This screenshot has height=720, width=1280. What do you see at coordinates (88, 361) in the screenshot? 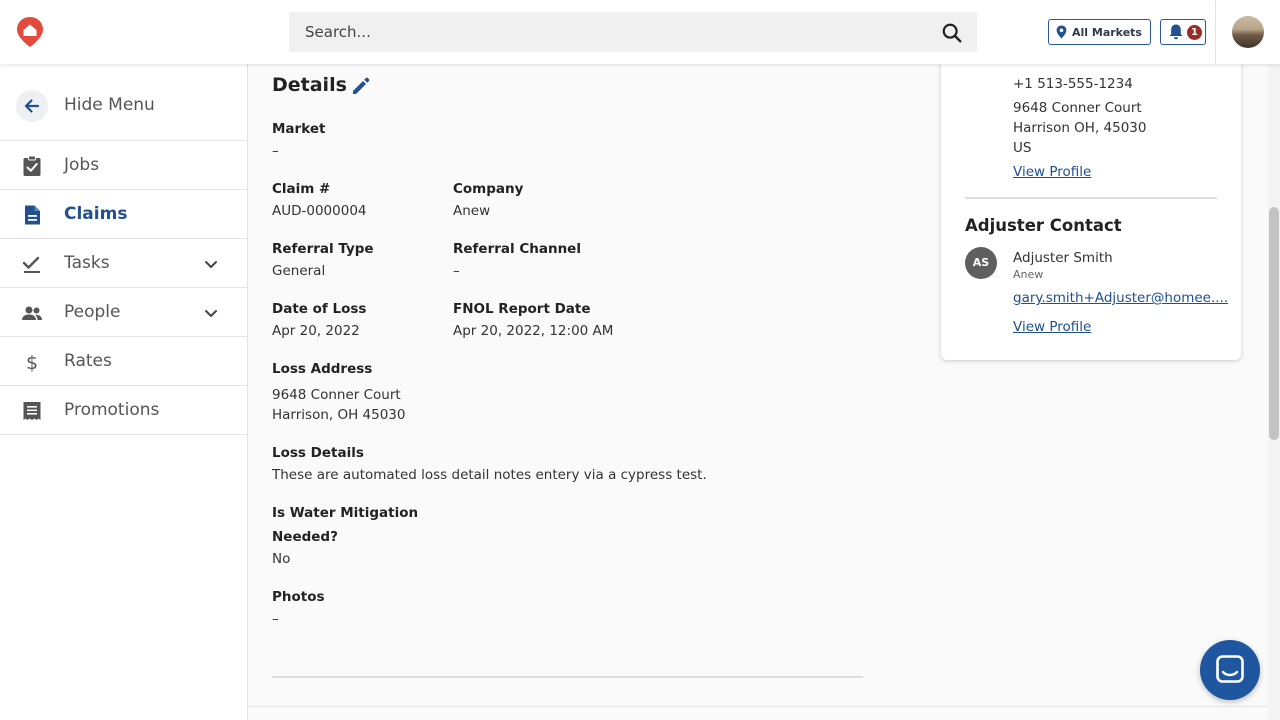
I see `sidebar-item-rates-label: Rates` at bounding box center [88, 361].